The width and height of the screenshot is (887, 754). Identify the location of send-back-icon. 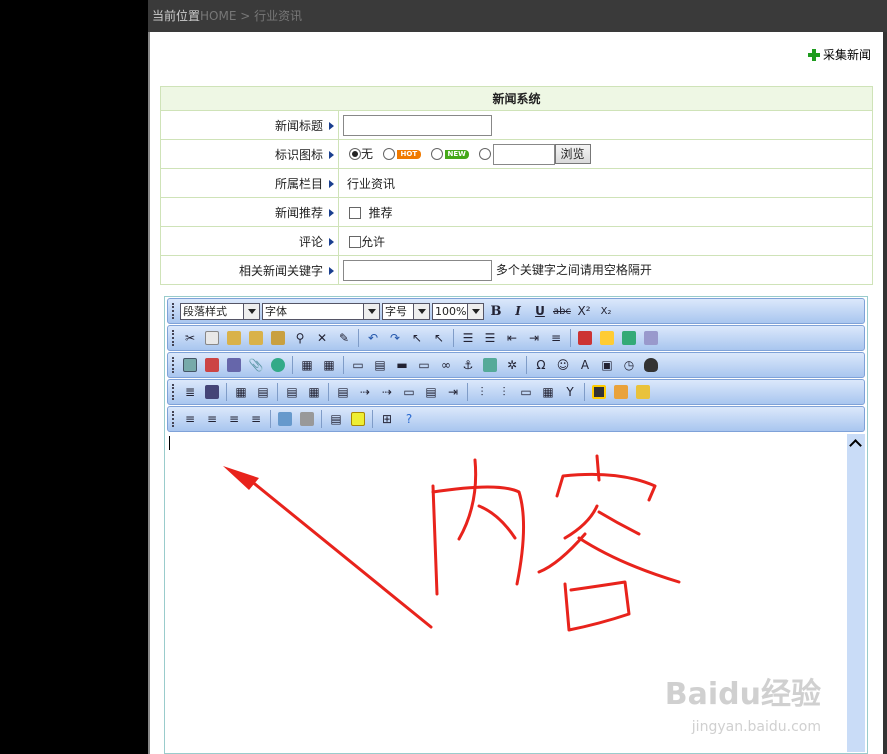
(643, 392).